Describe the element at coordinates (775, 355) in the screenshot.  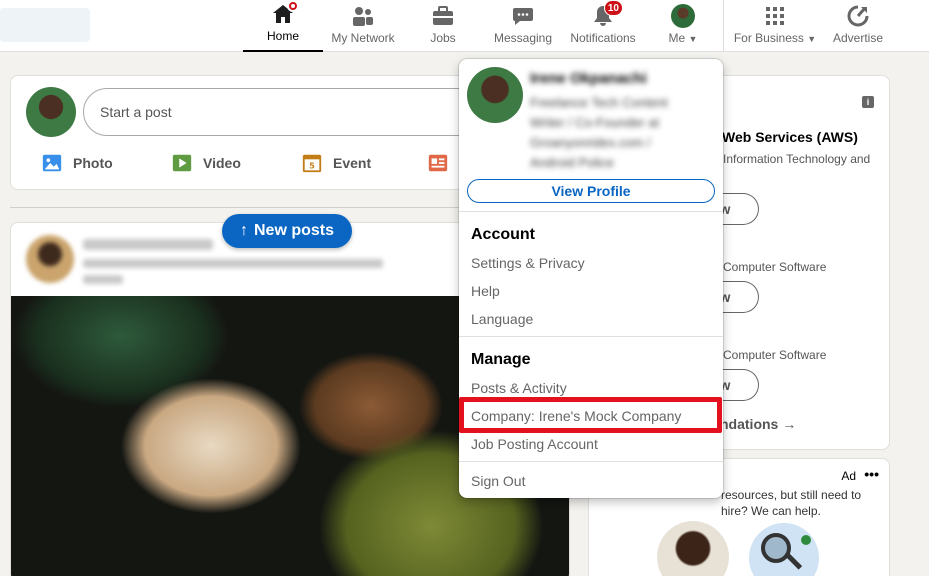
I see `company-subtitle-3: Computer Software` at that location.